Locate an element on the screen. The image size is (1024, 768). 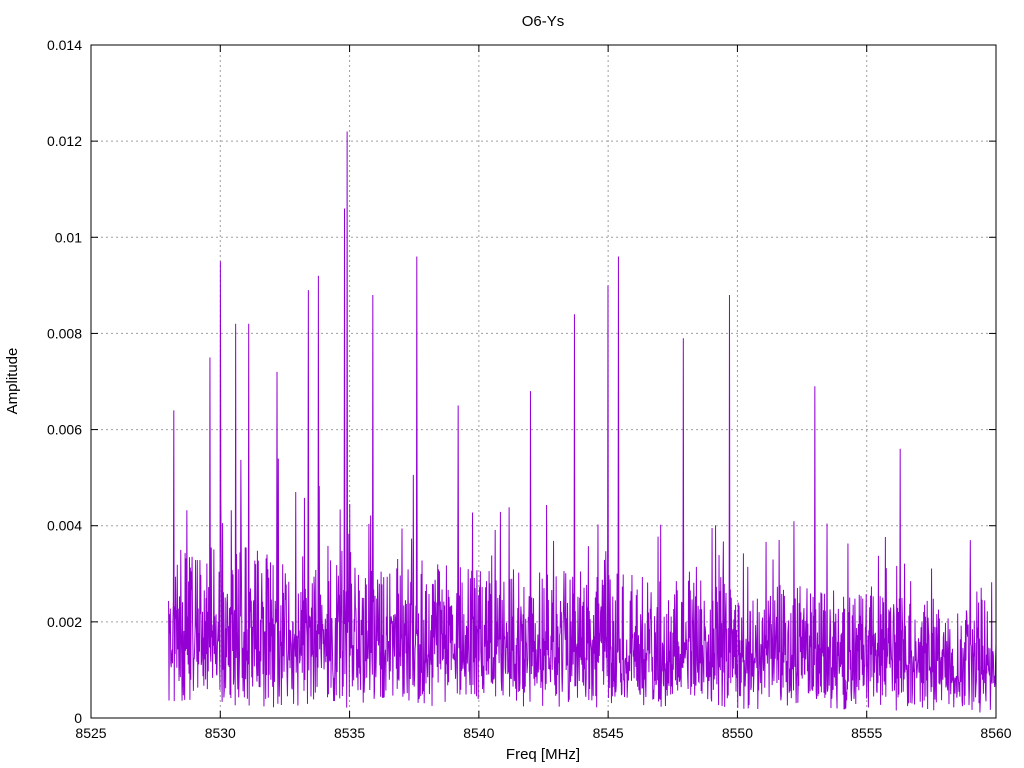
chart-title: O6-Ys is located at coordinates (543, 21).